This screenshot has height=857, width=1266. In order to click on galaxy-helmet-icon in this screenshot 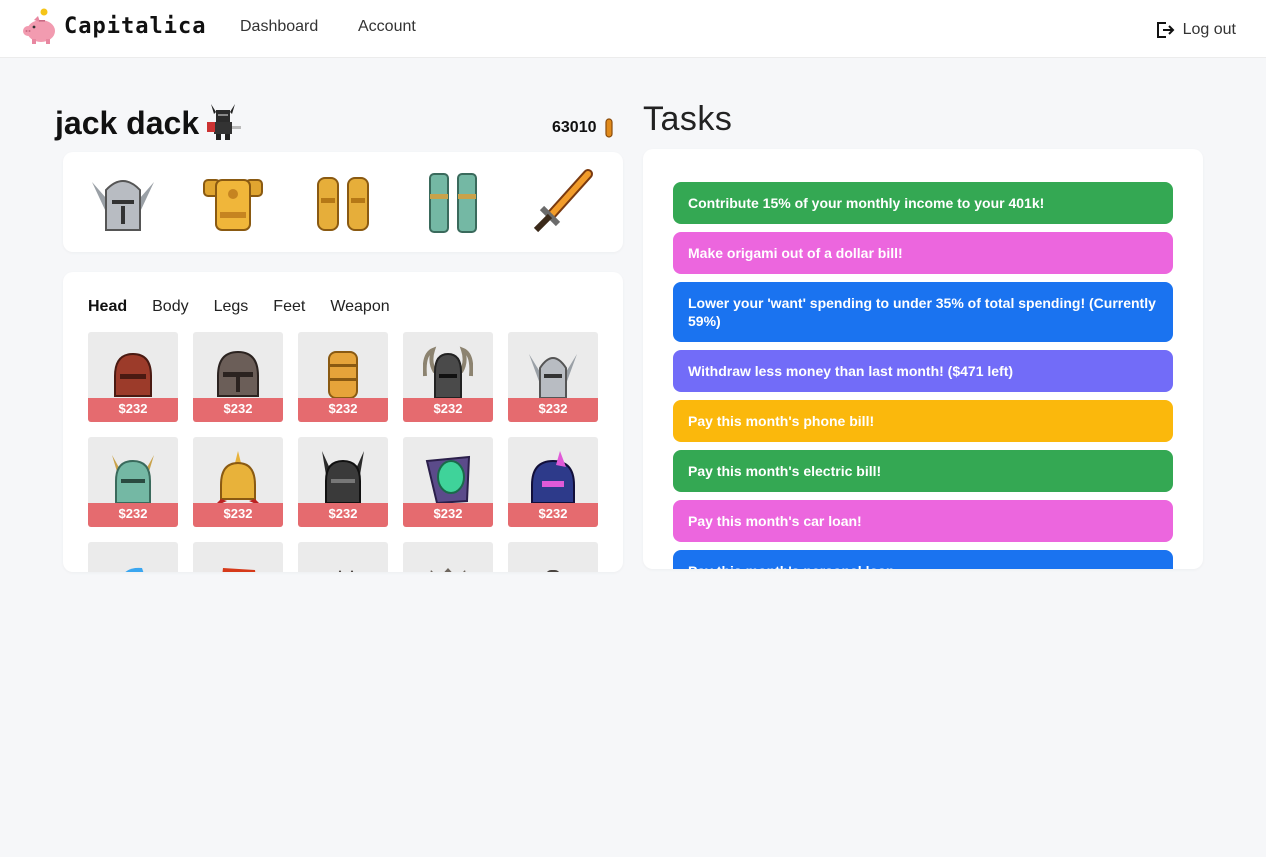, I will do `click(553, 477)`.